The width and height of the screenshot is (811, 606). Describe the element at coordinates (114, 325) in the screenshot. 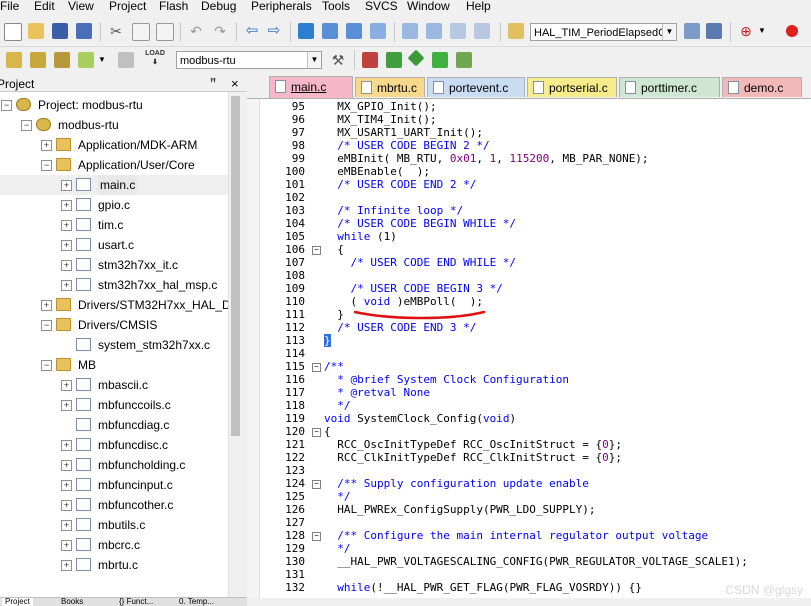

I see `tree-item: − Drivers/CMSIS` at that location.